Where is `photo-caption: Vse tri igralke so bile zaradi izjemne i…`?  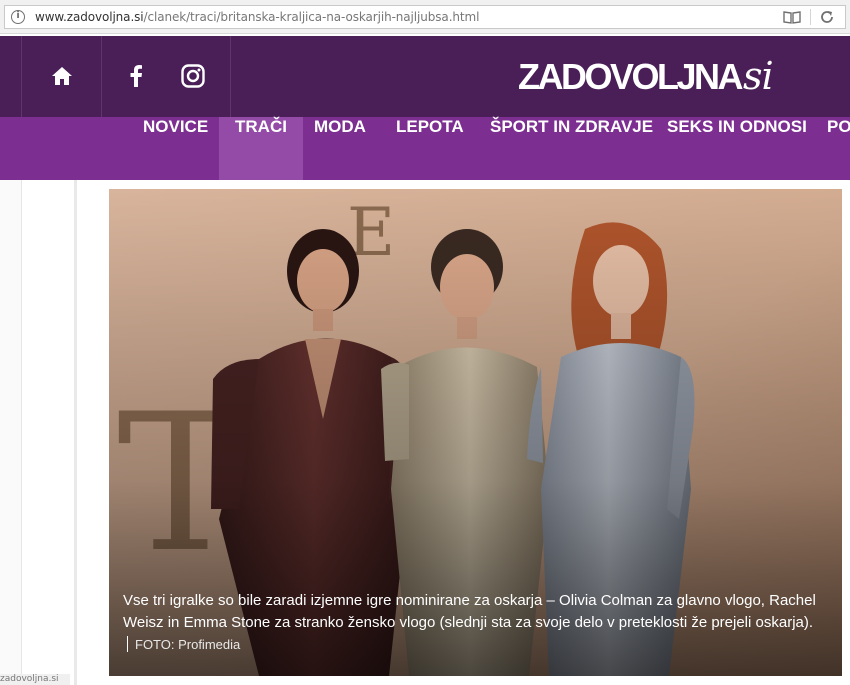 photo-caption: Vse tri igralke so bile zaradi izjemne i… is located at coordinates (475, 628).